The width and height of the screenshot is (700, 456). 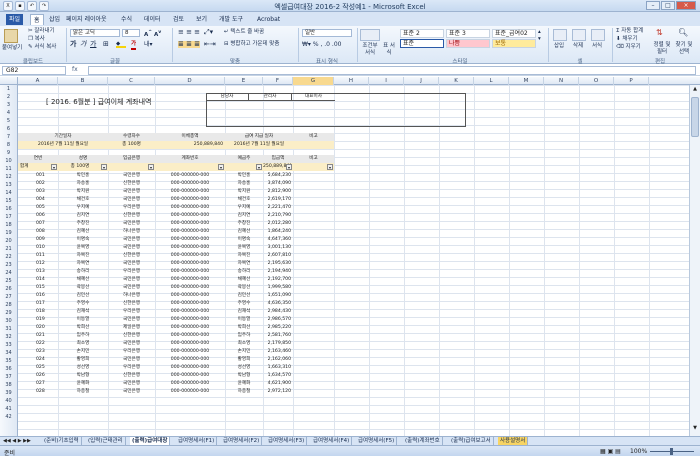 What do you see at coordinates (491, 81) in the screenshot?
I see `column-header-l: L` at bounding box center [491, 81].